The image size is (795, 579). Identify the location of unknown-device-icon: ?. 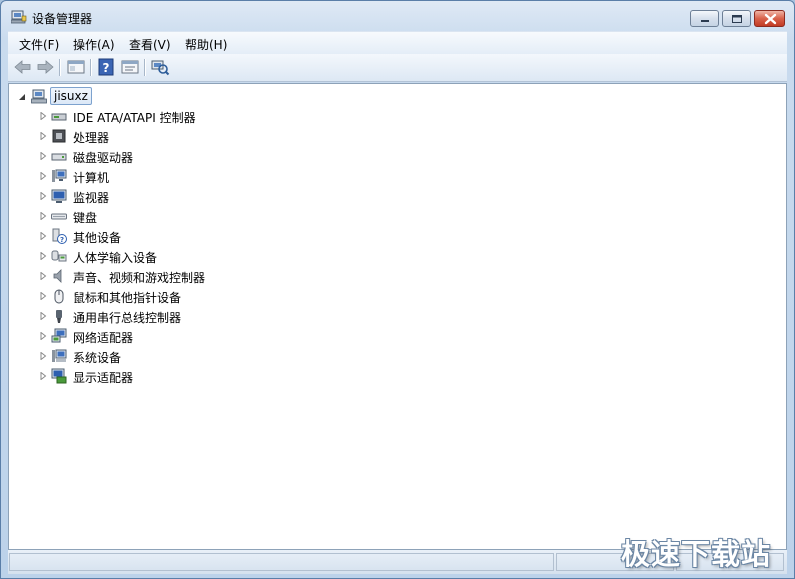
(59, 236).